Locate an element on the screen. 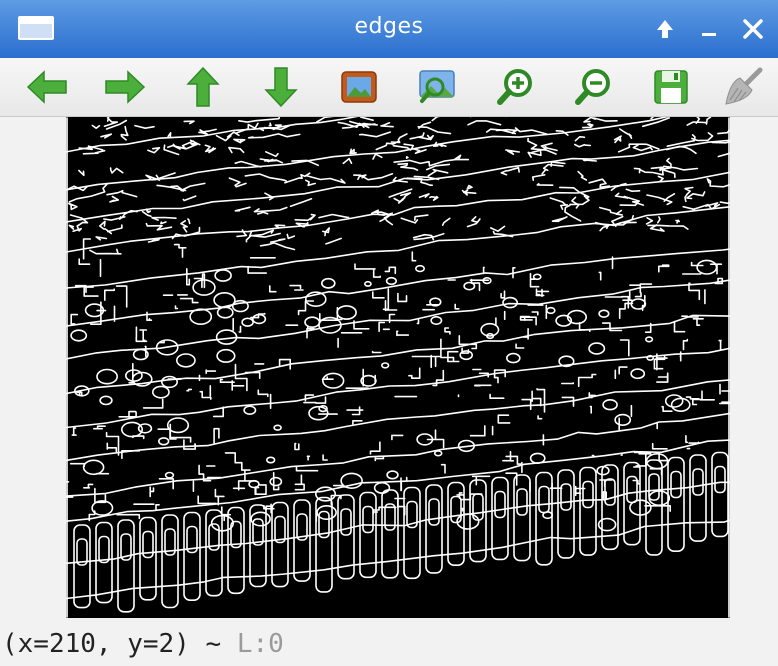 Image resolution: width=778 pixels, height=666 pixels. properties-button is located at coordinates (743, 87).